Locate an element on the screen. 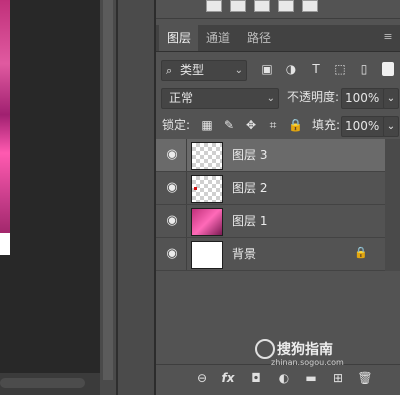 Image resolution: width=400 pixels, height=395 pixels. lock-label: 锁定: is located at coordinates (176, 125).